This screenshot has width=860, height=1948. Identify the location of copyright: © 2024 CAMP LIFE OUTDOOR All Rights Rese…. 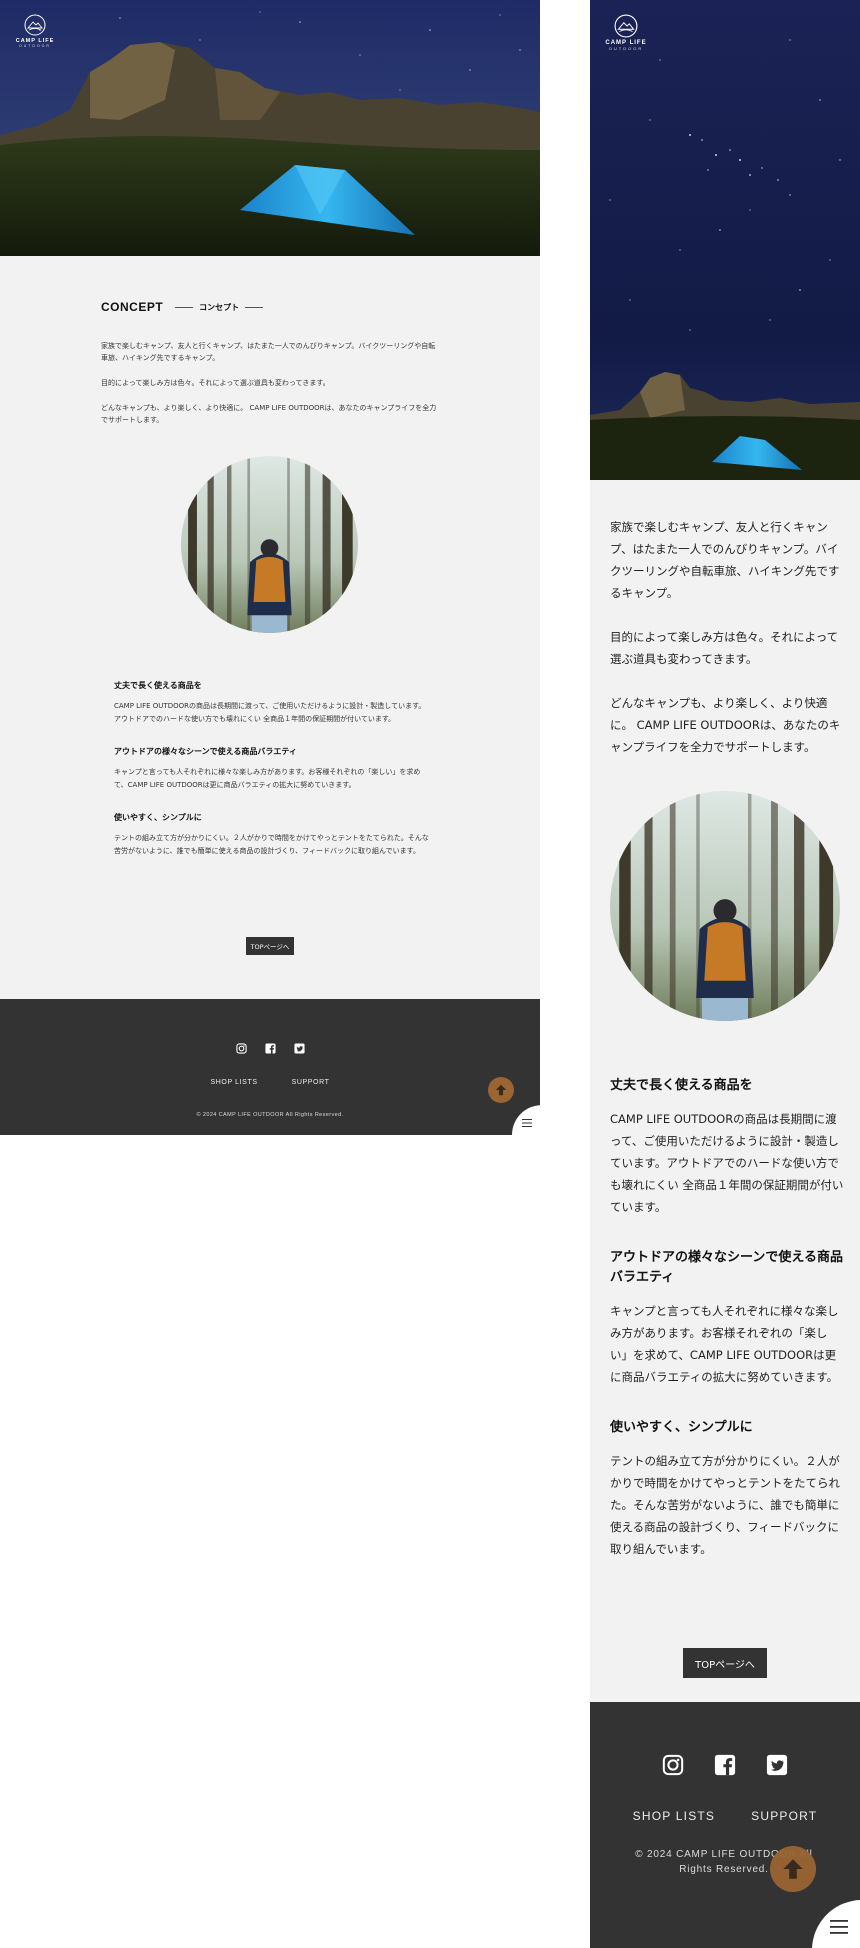
(270, 1115).